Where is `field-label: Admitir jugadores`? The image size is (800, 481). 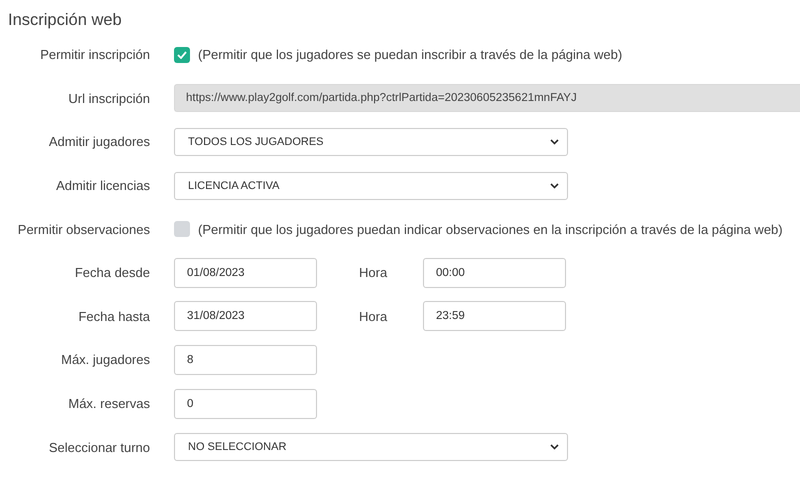 field-label: Admitir jugadores is located at coordinates (99, 142).